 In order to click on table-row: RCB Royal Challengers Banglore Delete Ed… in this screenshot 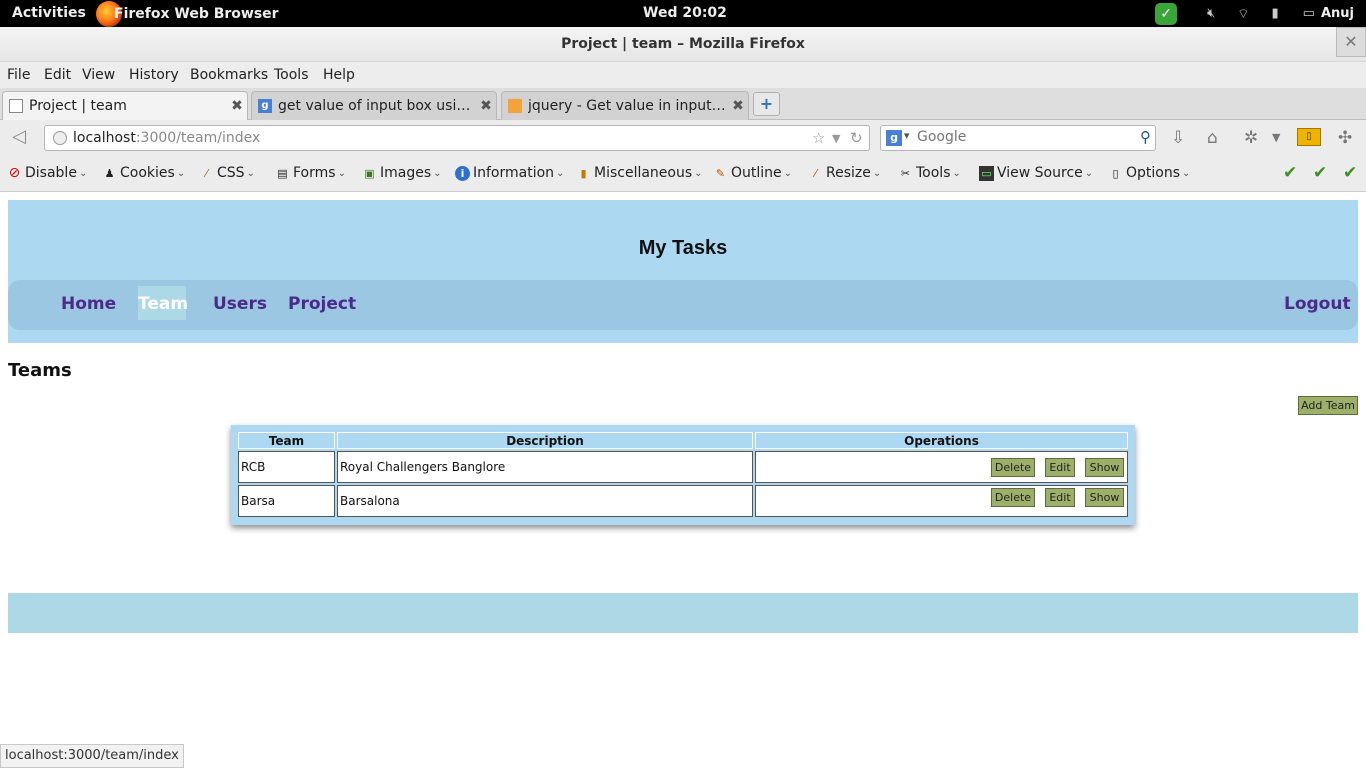, I will do `click(683, 467)`.